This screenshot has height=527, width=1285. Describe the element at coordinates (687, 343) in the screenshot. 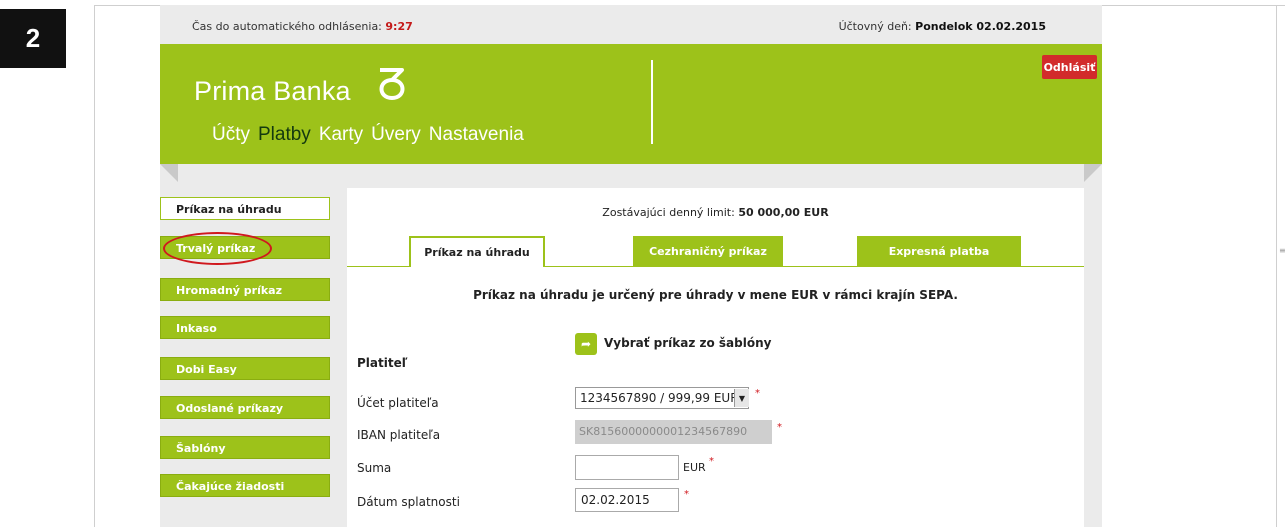

I see `template-link: Vybrať príkaz zo šablóny` at that location.